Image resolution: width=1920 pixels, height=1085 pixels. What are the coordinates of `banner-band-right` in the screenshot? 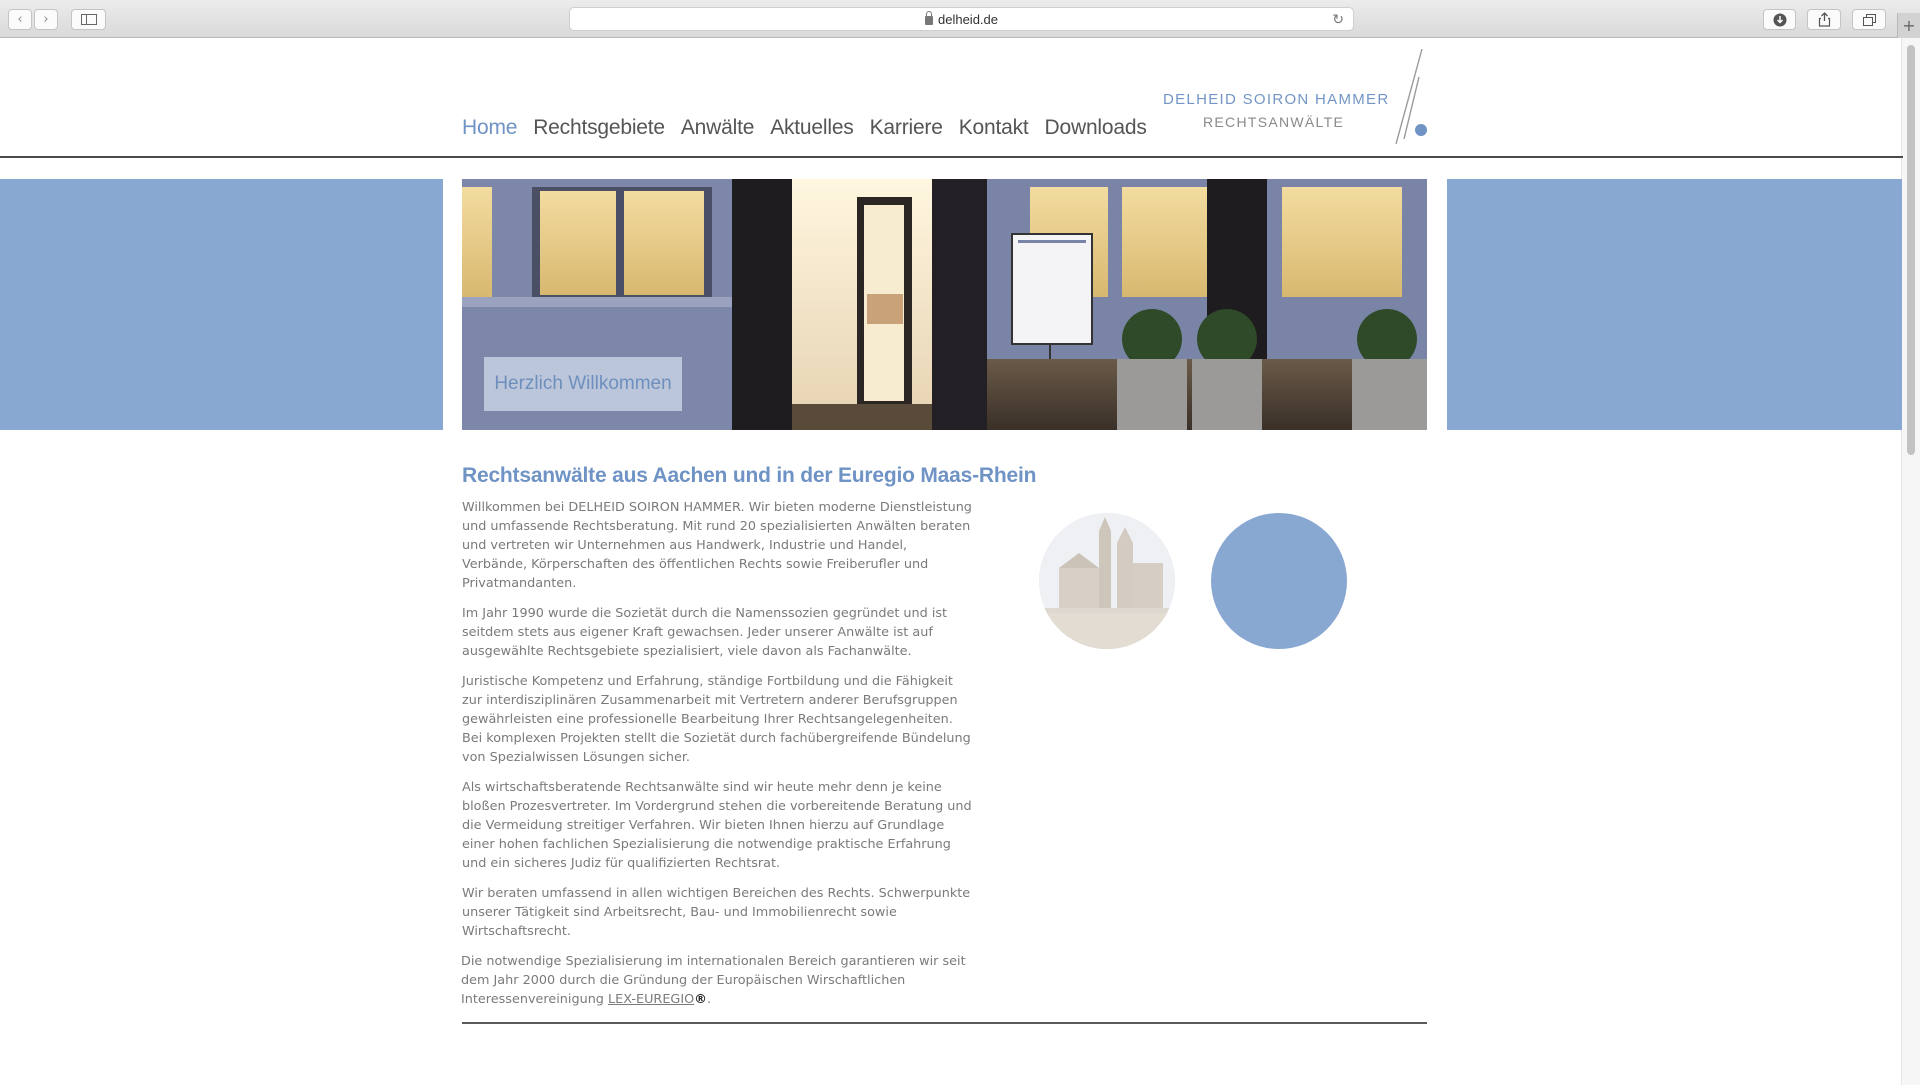 It's located at (1674, 304).